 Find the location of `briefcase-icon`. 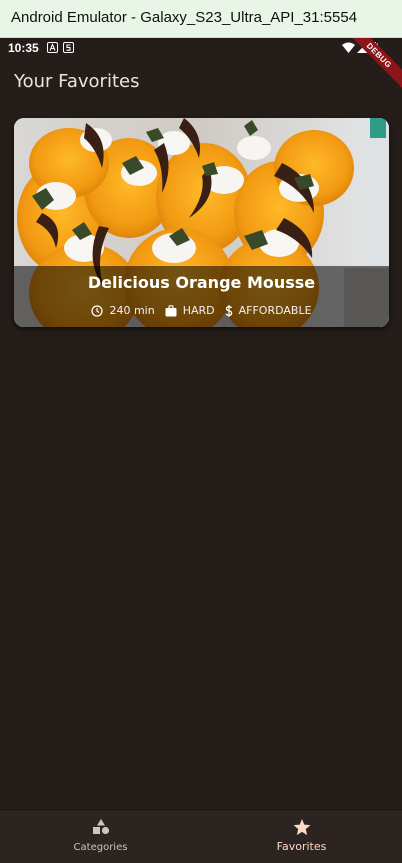

briefcase-icon is located at coordinates (171, 310).